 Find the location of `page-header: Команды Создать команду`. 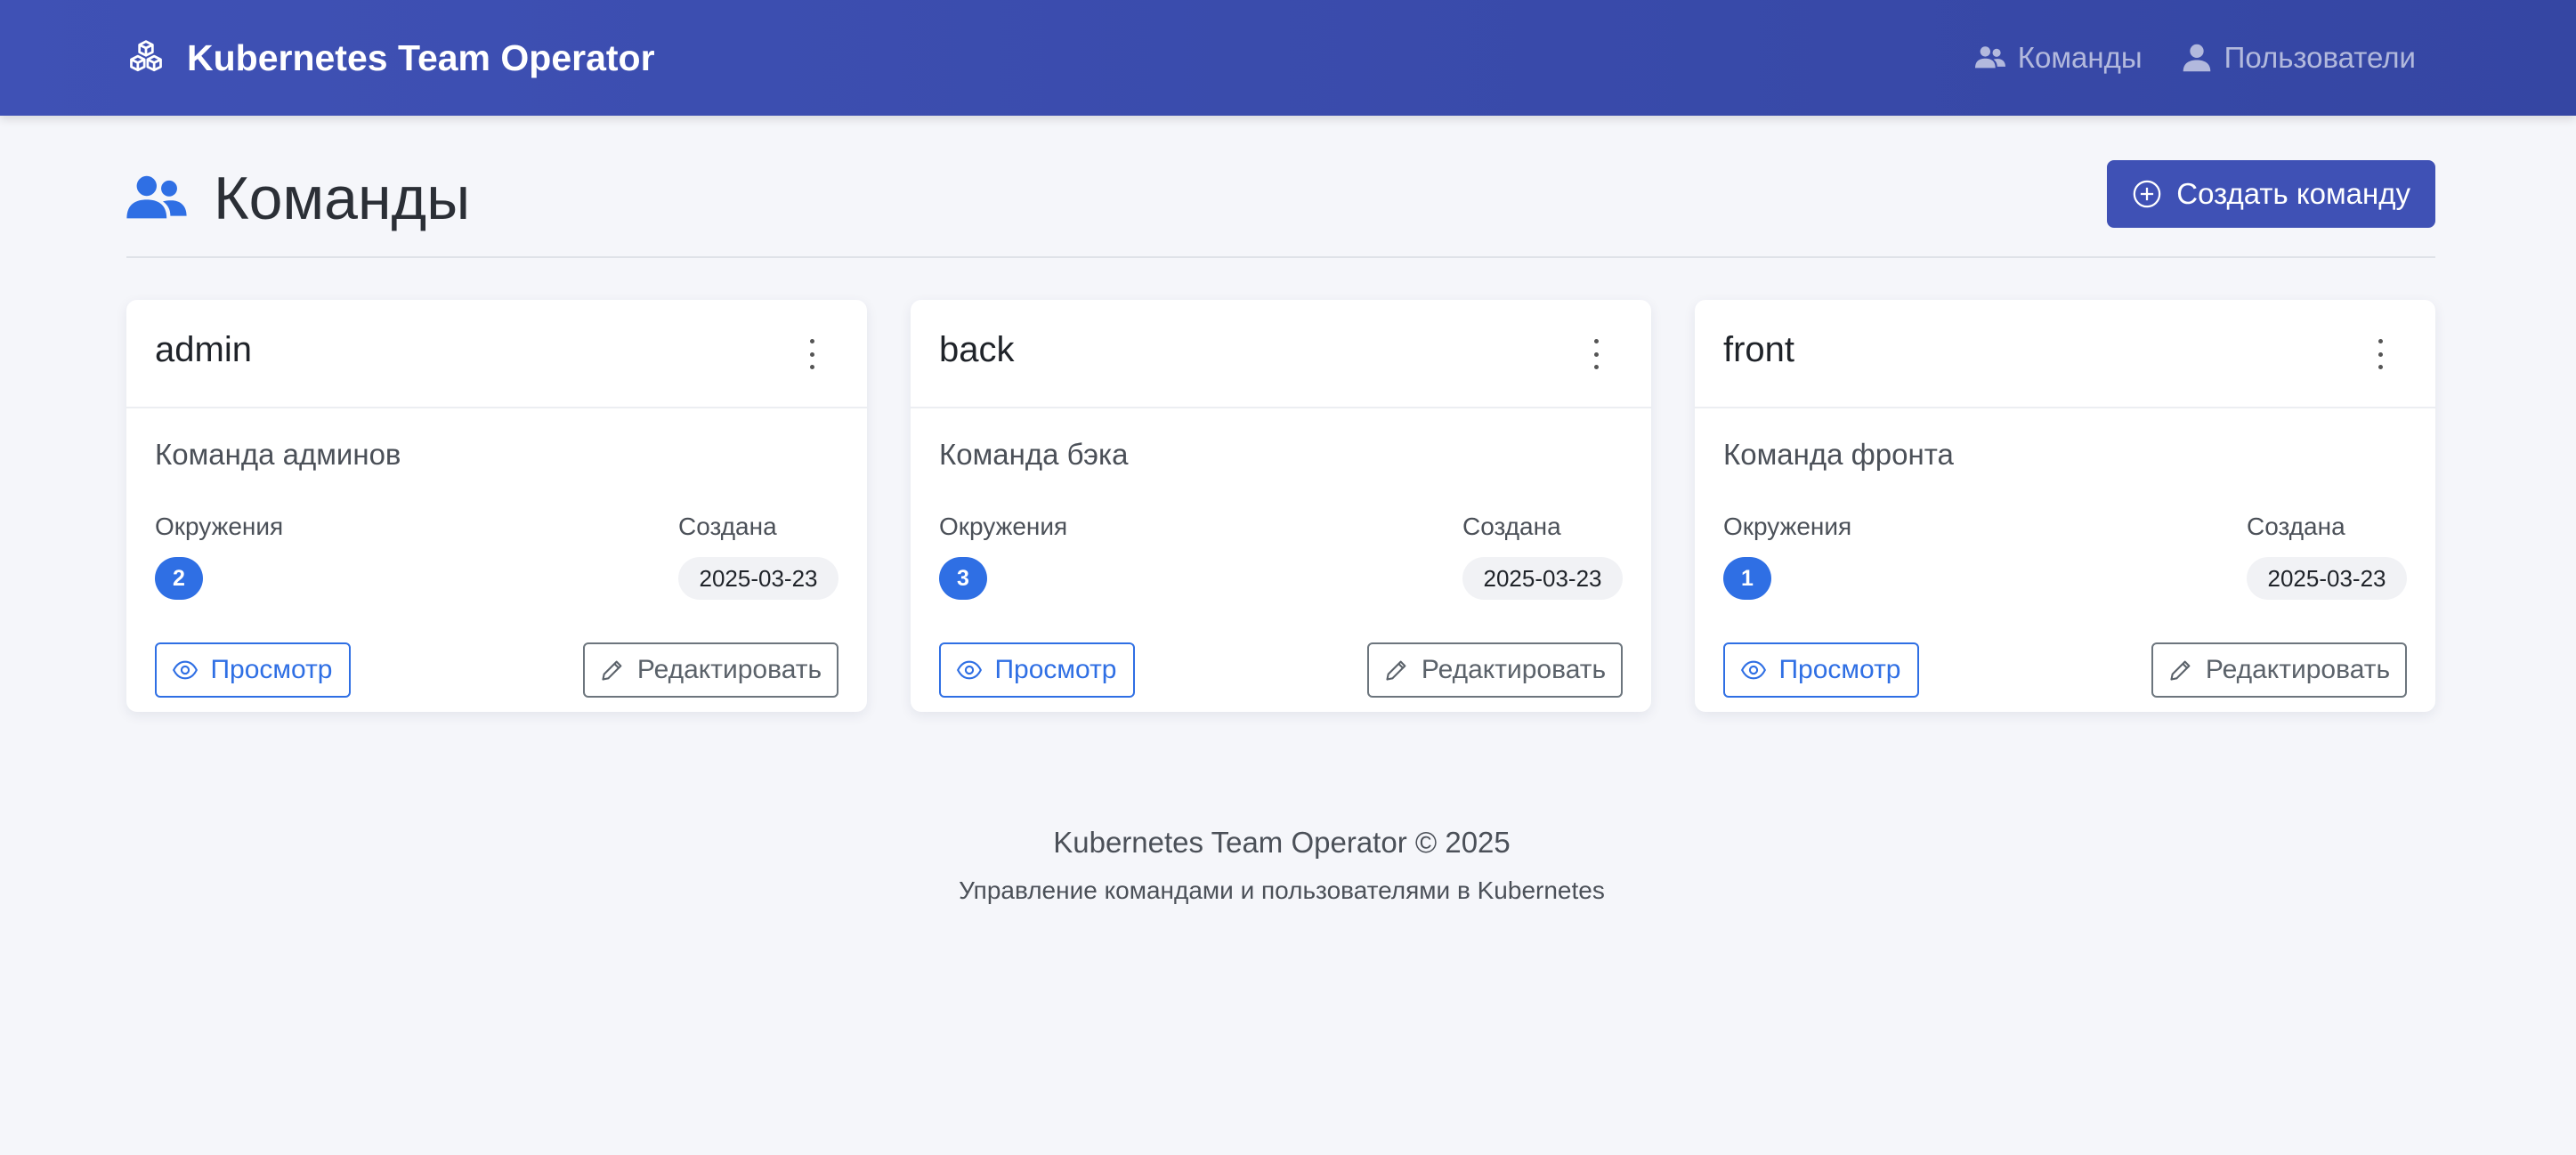

page-header: Команды Создать команду is located at coordinates (1280, 204).